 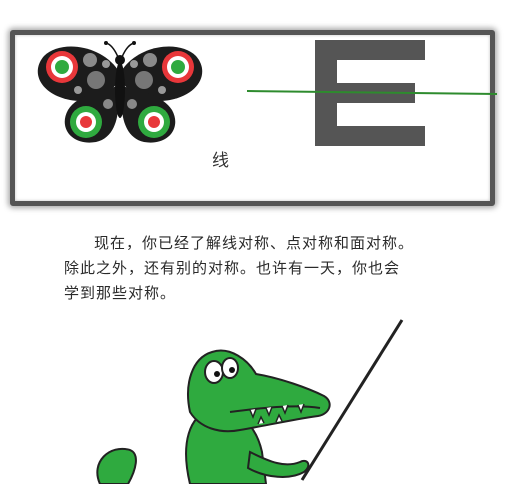 What do you see at coordinates (371, 93) in the screenshot?
I see `letter-e-illustration` at bounding box center [371, 93].